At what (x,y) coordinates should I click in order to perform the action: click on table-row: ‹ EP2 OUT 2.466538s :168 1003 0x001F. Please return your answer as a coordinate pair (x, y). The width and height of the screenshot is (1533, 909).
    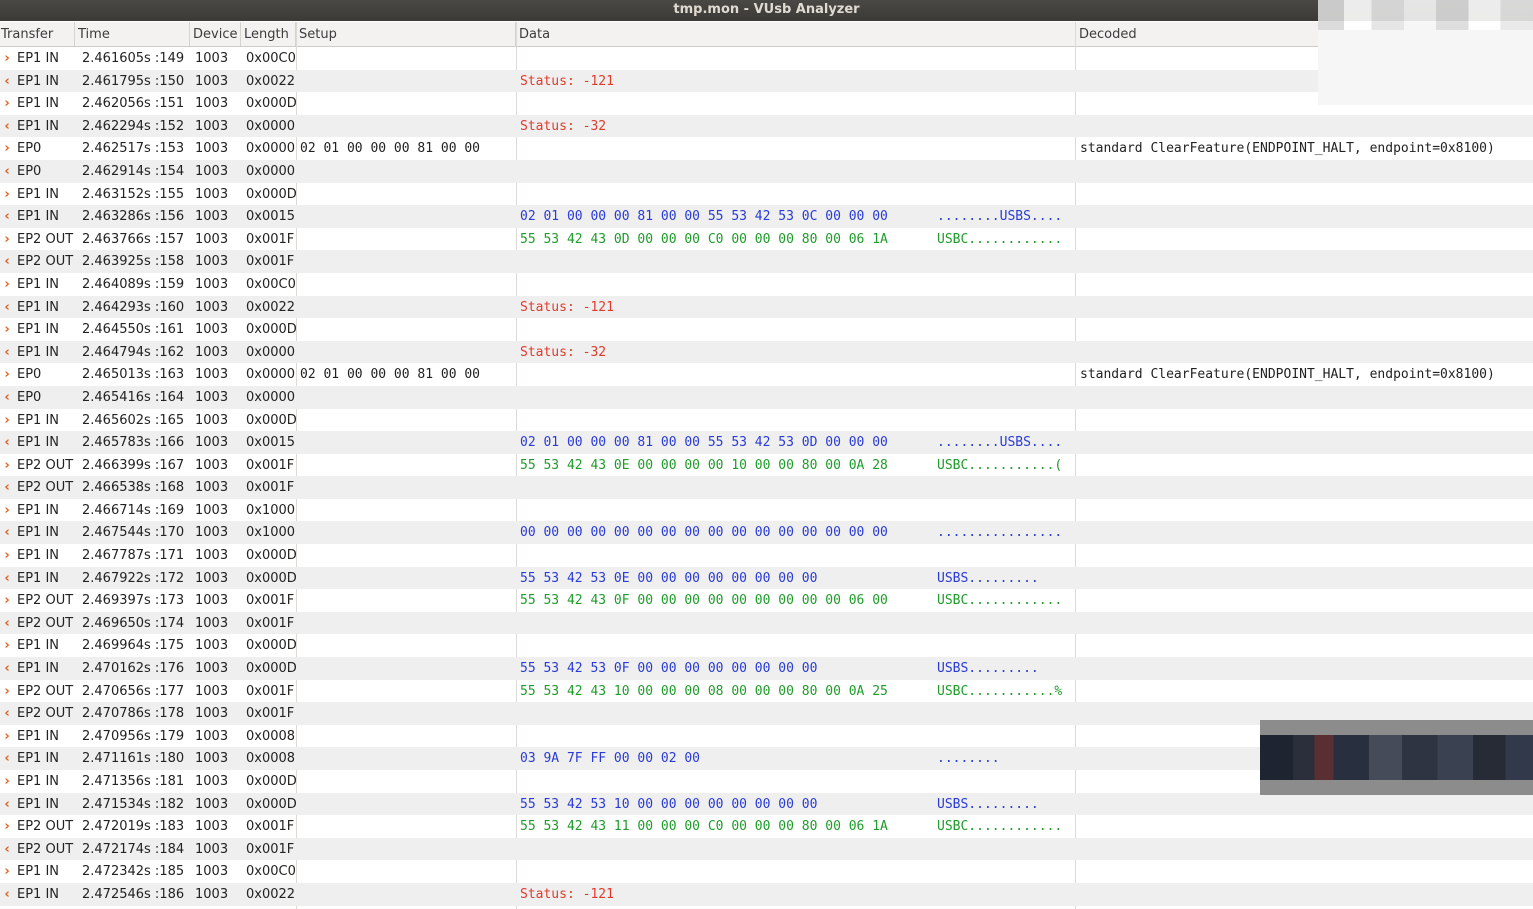
    Looking at the image, I should click on (766, 487).